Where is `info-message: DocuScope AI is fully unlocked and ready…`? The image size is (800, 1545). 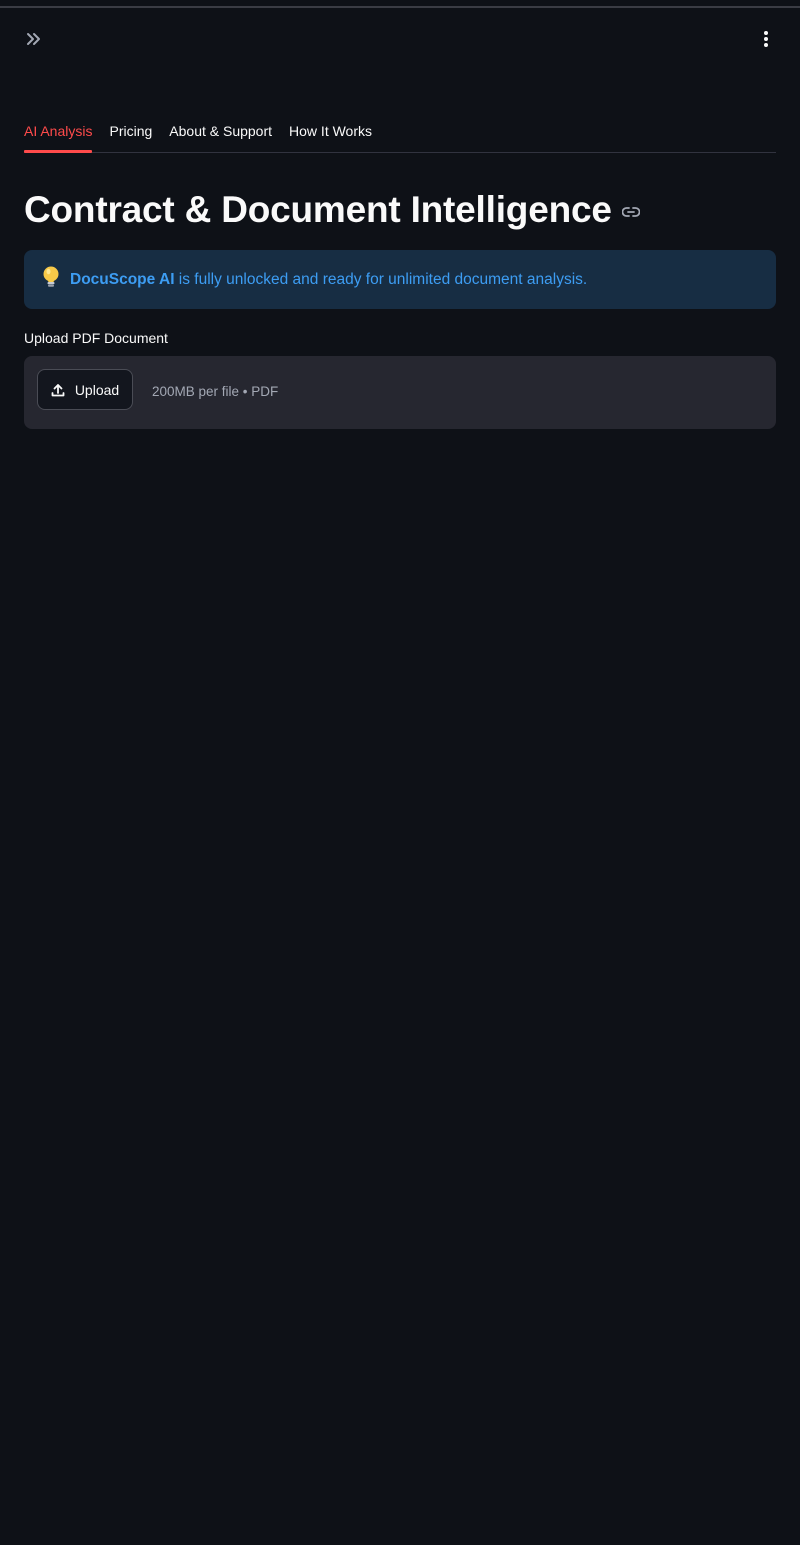 info-message: DocuScope AI is fully unlocked and ready… is located at coordinates (328, 280).